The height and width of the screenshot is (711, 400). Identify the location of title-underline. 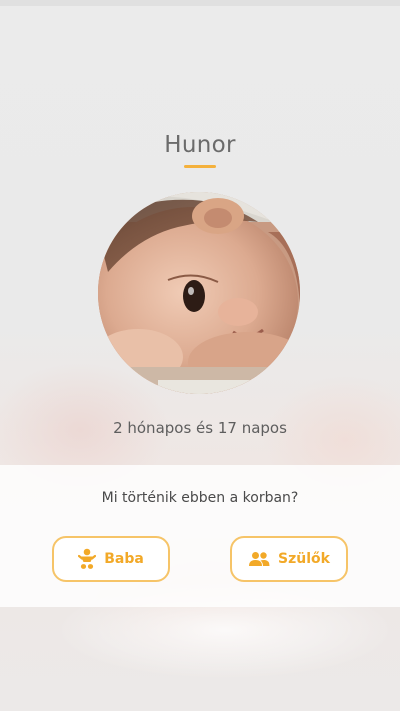
(200, 166).